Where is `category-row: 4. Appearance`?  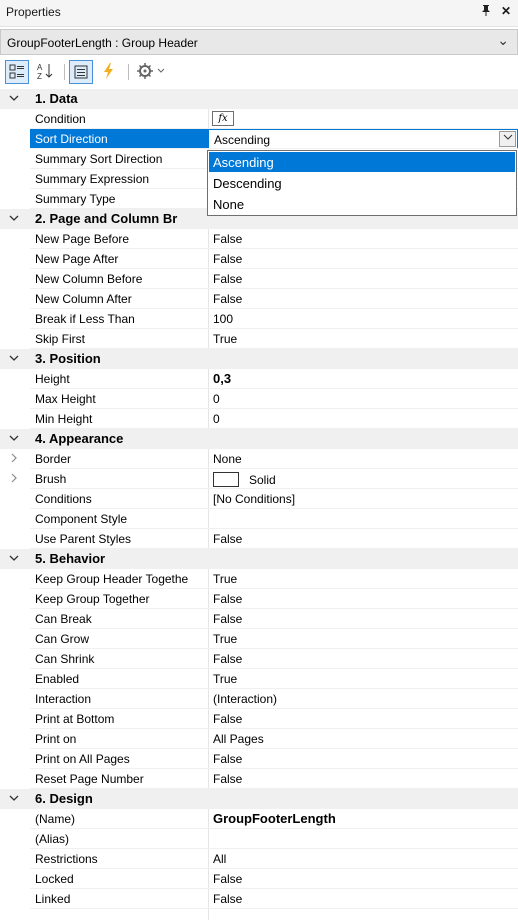 category-row: 4. Appearance is located at coordinates (259, 439).